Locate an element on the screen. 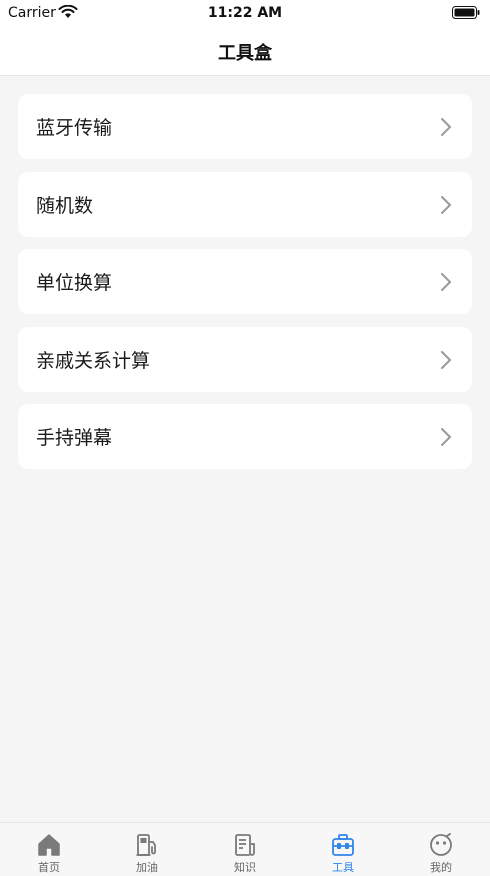 The width and height of the screenshot is (490, 876). page-title: 工具盒 is located at coordinates (245, 53).